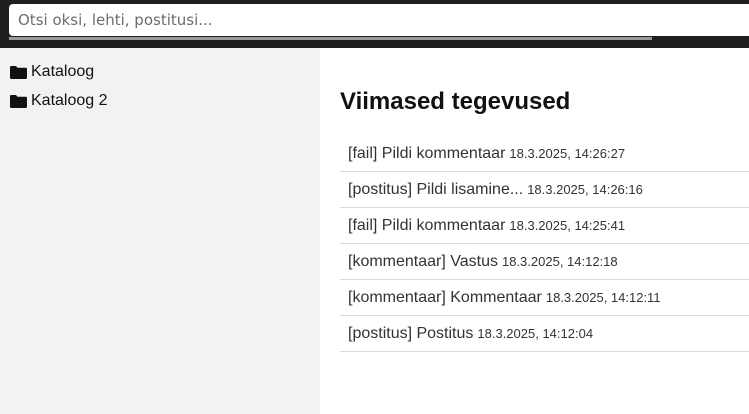  What do you see at coordinates (603, 297) in the screenshot?
I see `activity-timestamp: 18.3.2025, 14:12:11` at bounding box center [603, 297].